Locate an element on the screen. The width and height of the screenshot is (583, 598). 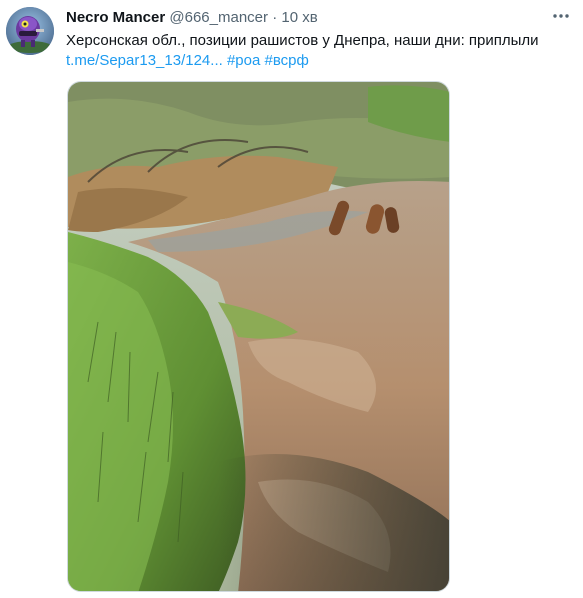
tweet-header: Necro Mancer @666_mancer · 10 хв is located at coordinates (192, 18).